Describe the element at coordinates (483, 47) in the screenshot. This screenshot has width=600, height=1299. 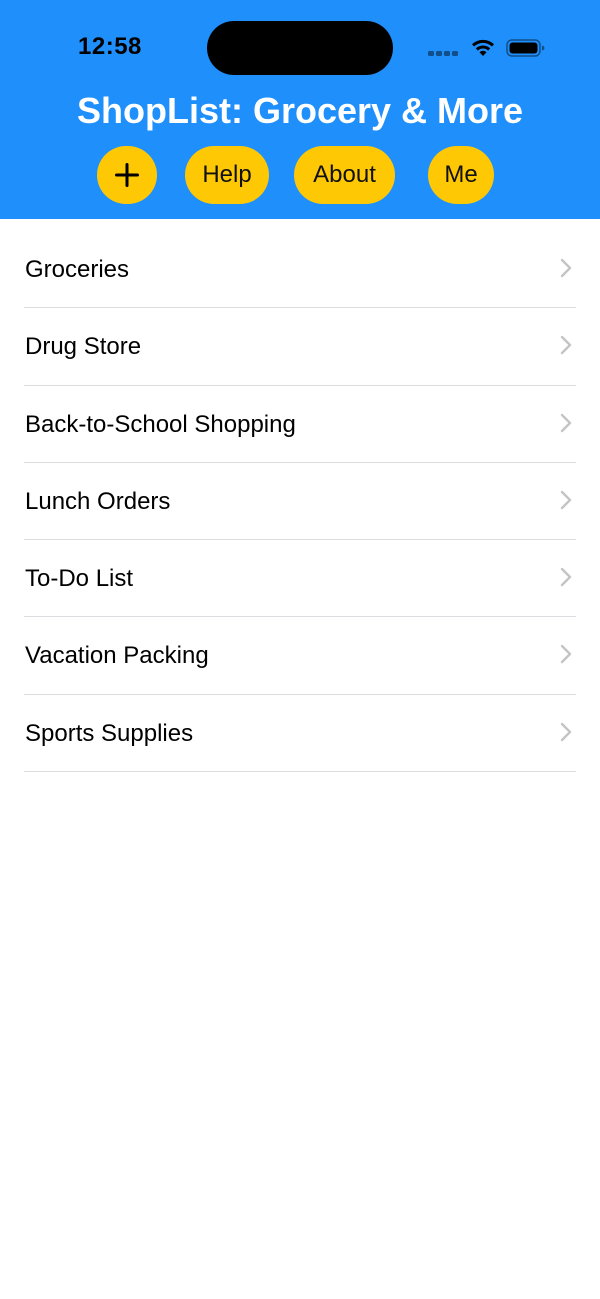
I see `wifi-icon` at that location.